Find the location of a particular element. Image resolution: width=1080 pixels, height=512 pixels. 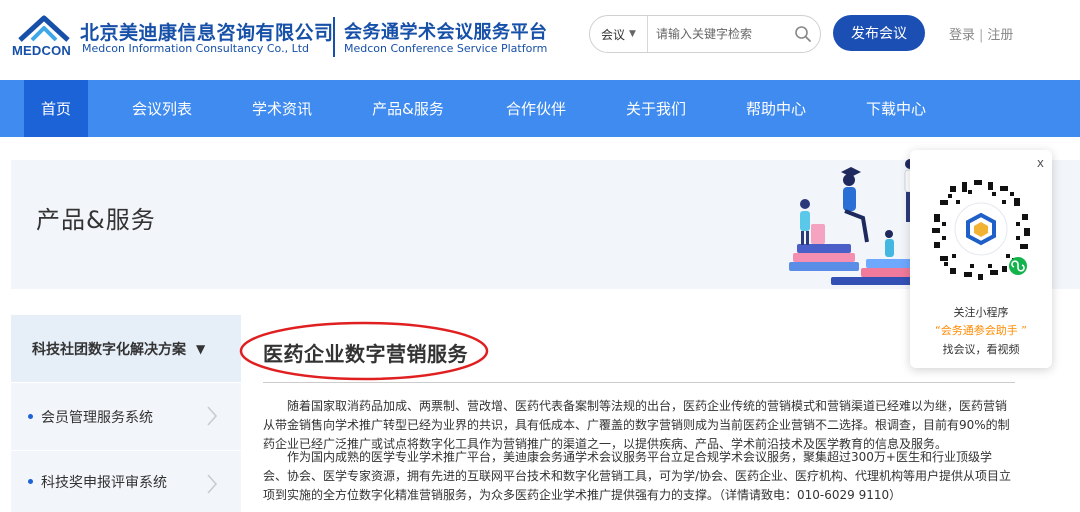

sidebar: 科技社团数字化解决方案 ▼ 会员管理服务系统 科技奖申报评审系统 is located at coordinates (126, 413).